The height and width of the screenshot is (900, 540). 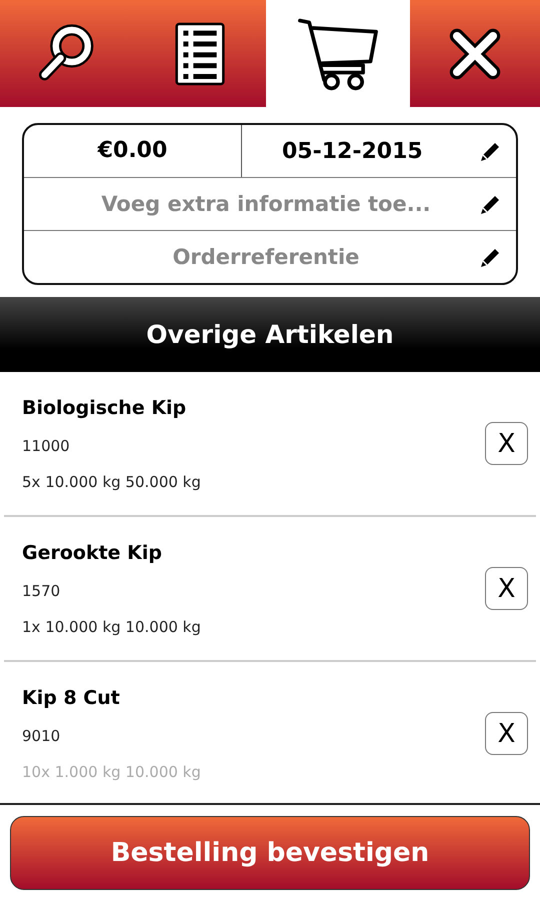 I want to click on order-date: 05-12-2015, so click(x=352, y=151).